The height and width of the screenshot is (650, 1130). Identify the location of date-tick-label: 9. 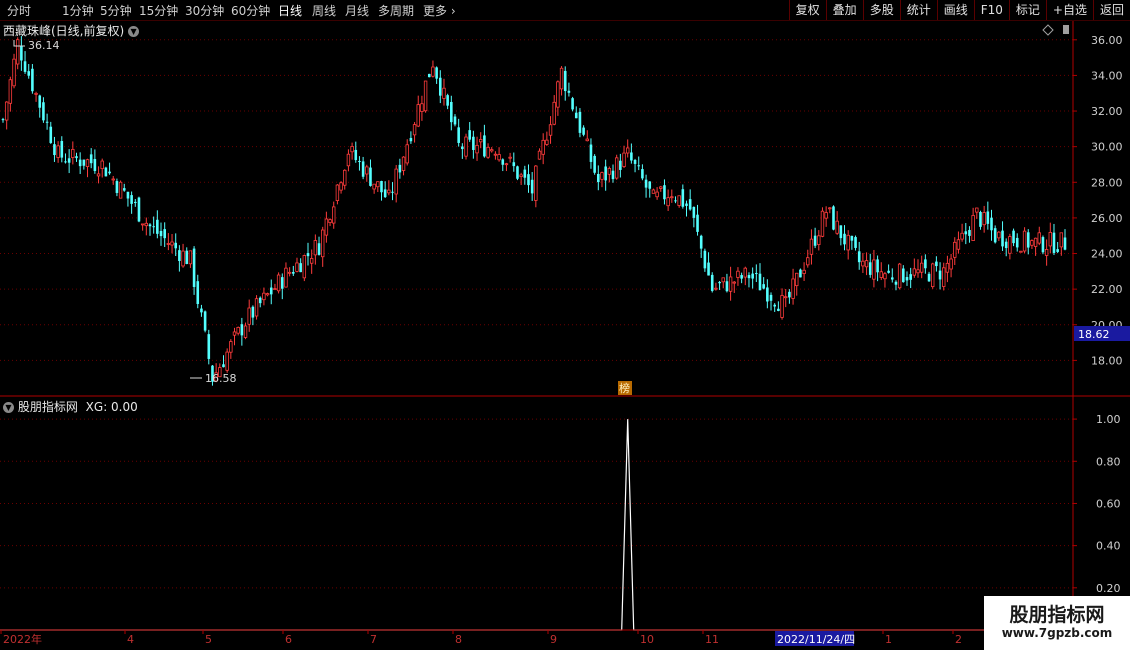
(553, 639).